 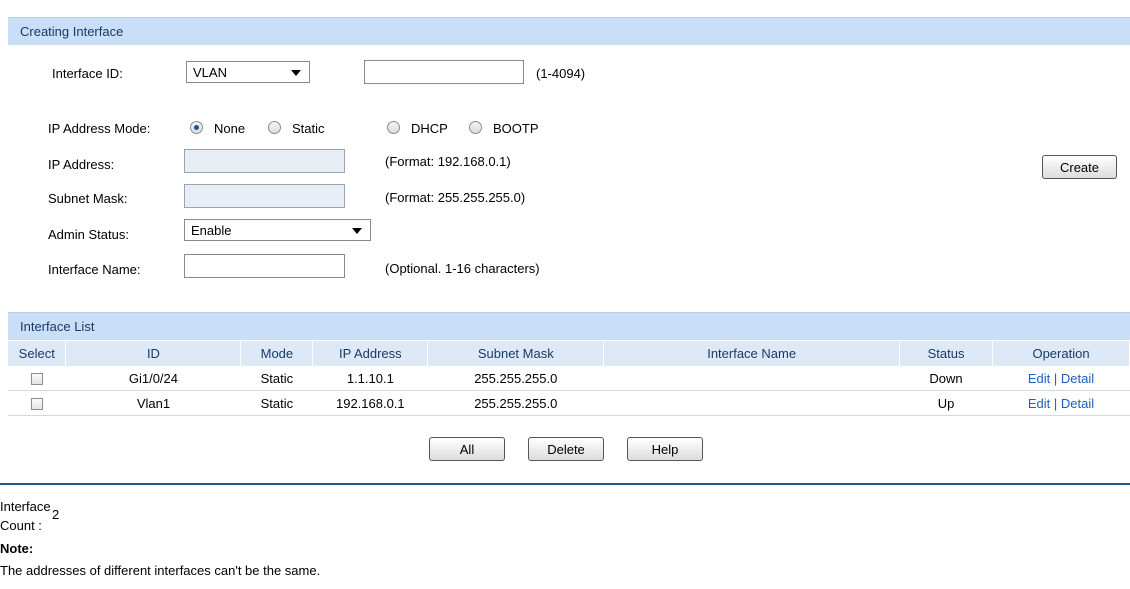 I want to click on help-button: Help, so click(x=665, y=449).